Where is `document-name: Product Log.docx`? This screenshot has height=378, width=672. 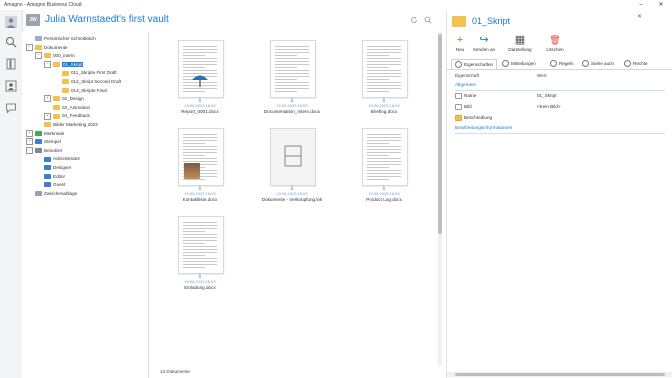
document-name: Product Log.docx is located at coordinates (384, 199).